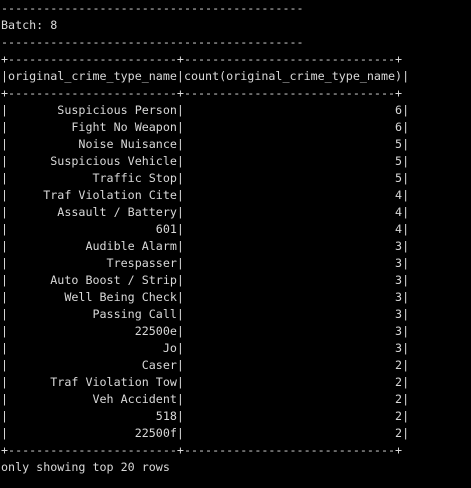  I want to click on table-row: | 22500f| 2|, so click(205, 433).